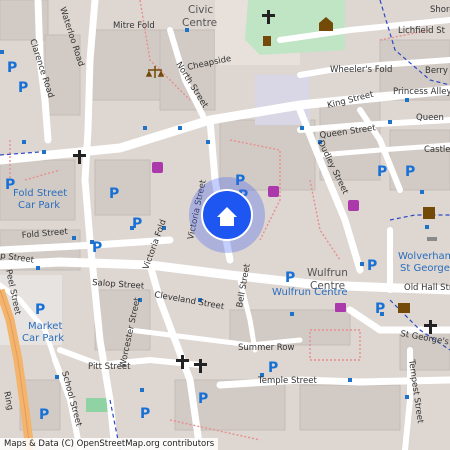 The image size is (450, 450). I want to click on wolverhampton-station-label: Wolverham, so click(424, 256).